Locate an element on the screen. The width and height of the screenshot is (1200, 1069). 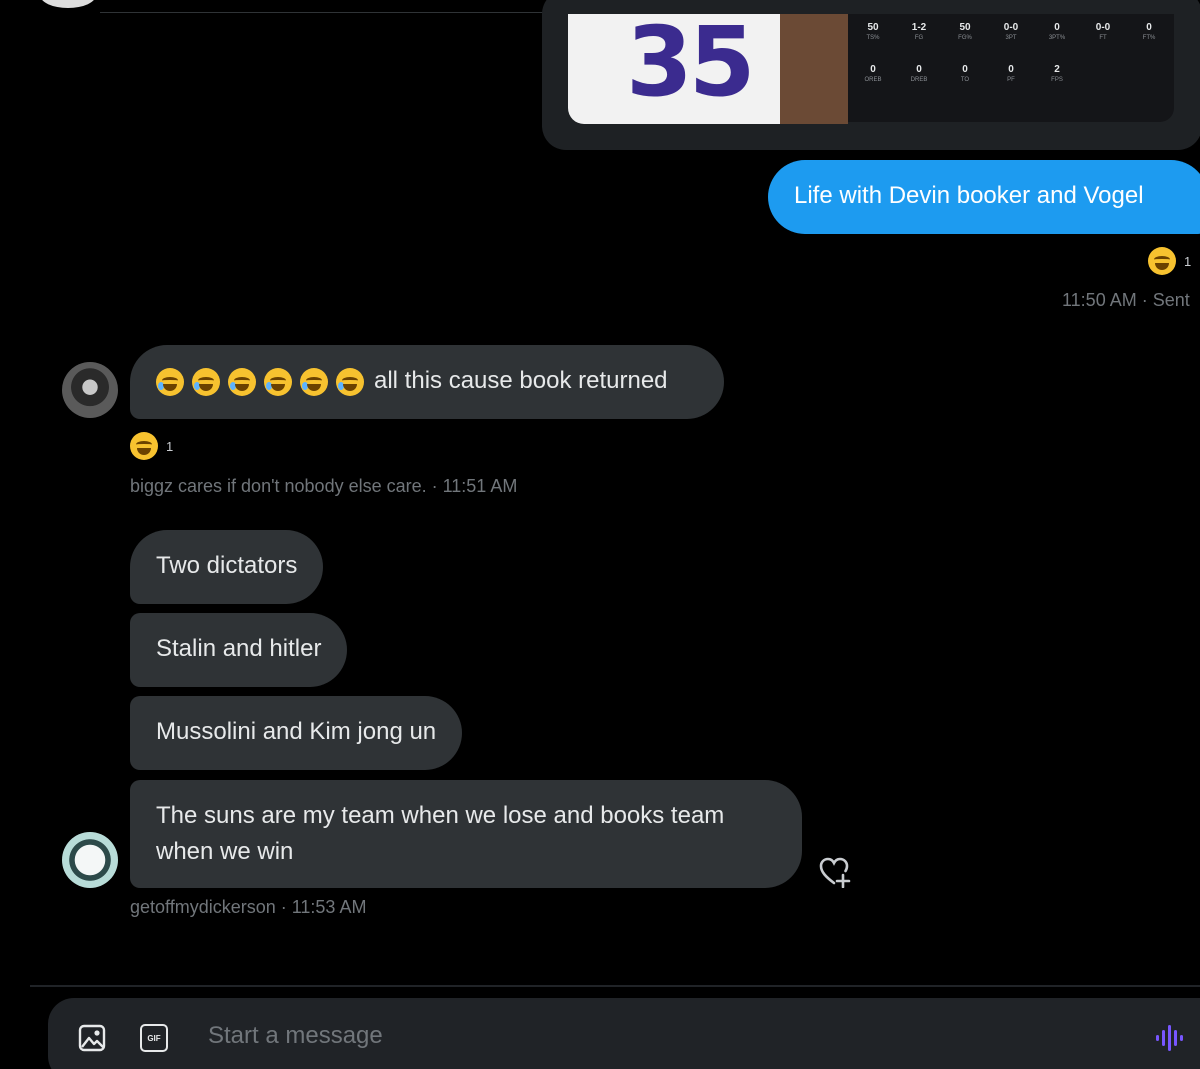
received-message-bubble: Mussolini and Kim jong un is located at coordinates (296, 733).